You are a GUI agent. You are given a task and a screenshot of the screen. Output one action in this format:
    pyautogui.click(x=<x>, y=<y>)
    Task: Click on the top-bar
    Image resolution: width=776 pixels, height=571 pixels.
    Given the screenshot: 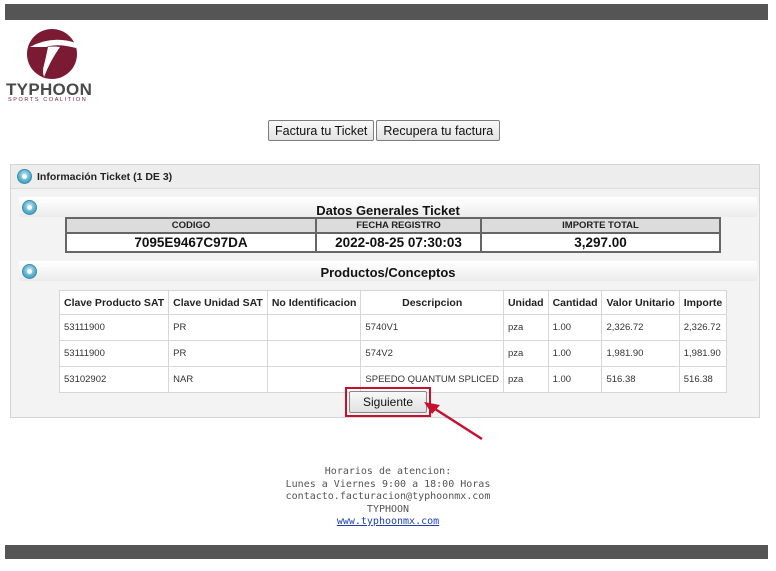 What is the action you would take?
    pyautogui.click(x=386, y=12)
    